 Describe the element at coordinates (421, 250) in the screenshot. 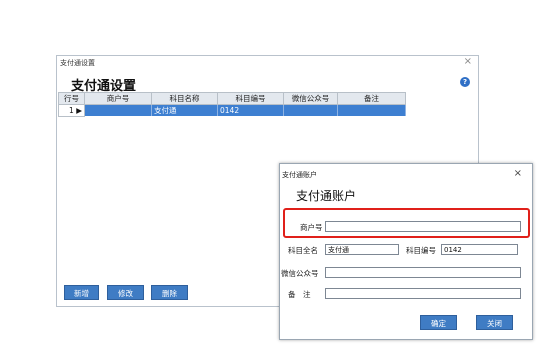

I see `account-code-label: 科目编号` at that location.